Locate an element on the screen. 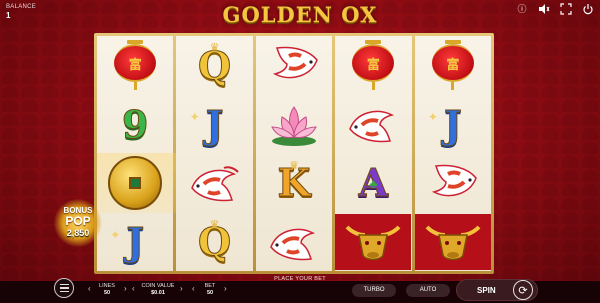 This screenshot has height=303, width=600. bonus-label-line2: POP is located at coordinates (78, 221).